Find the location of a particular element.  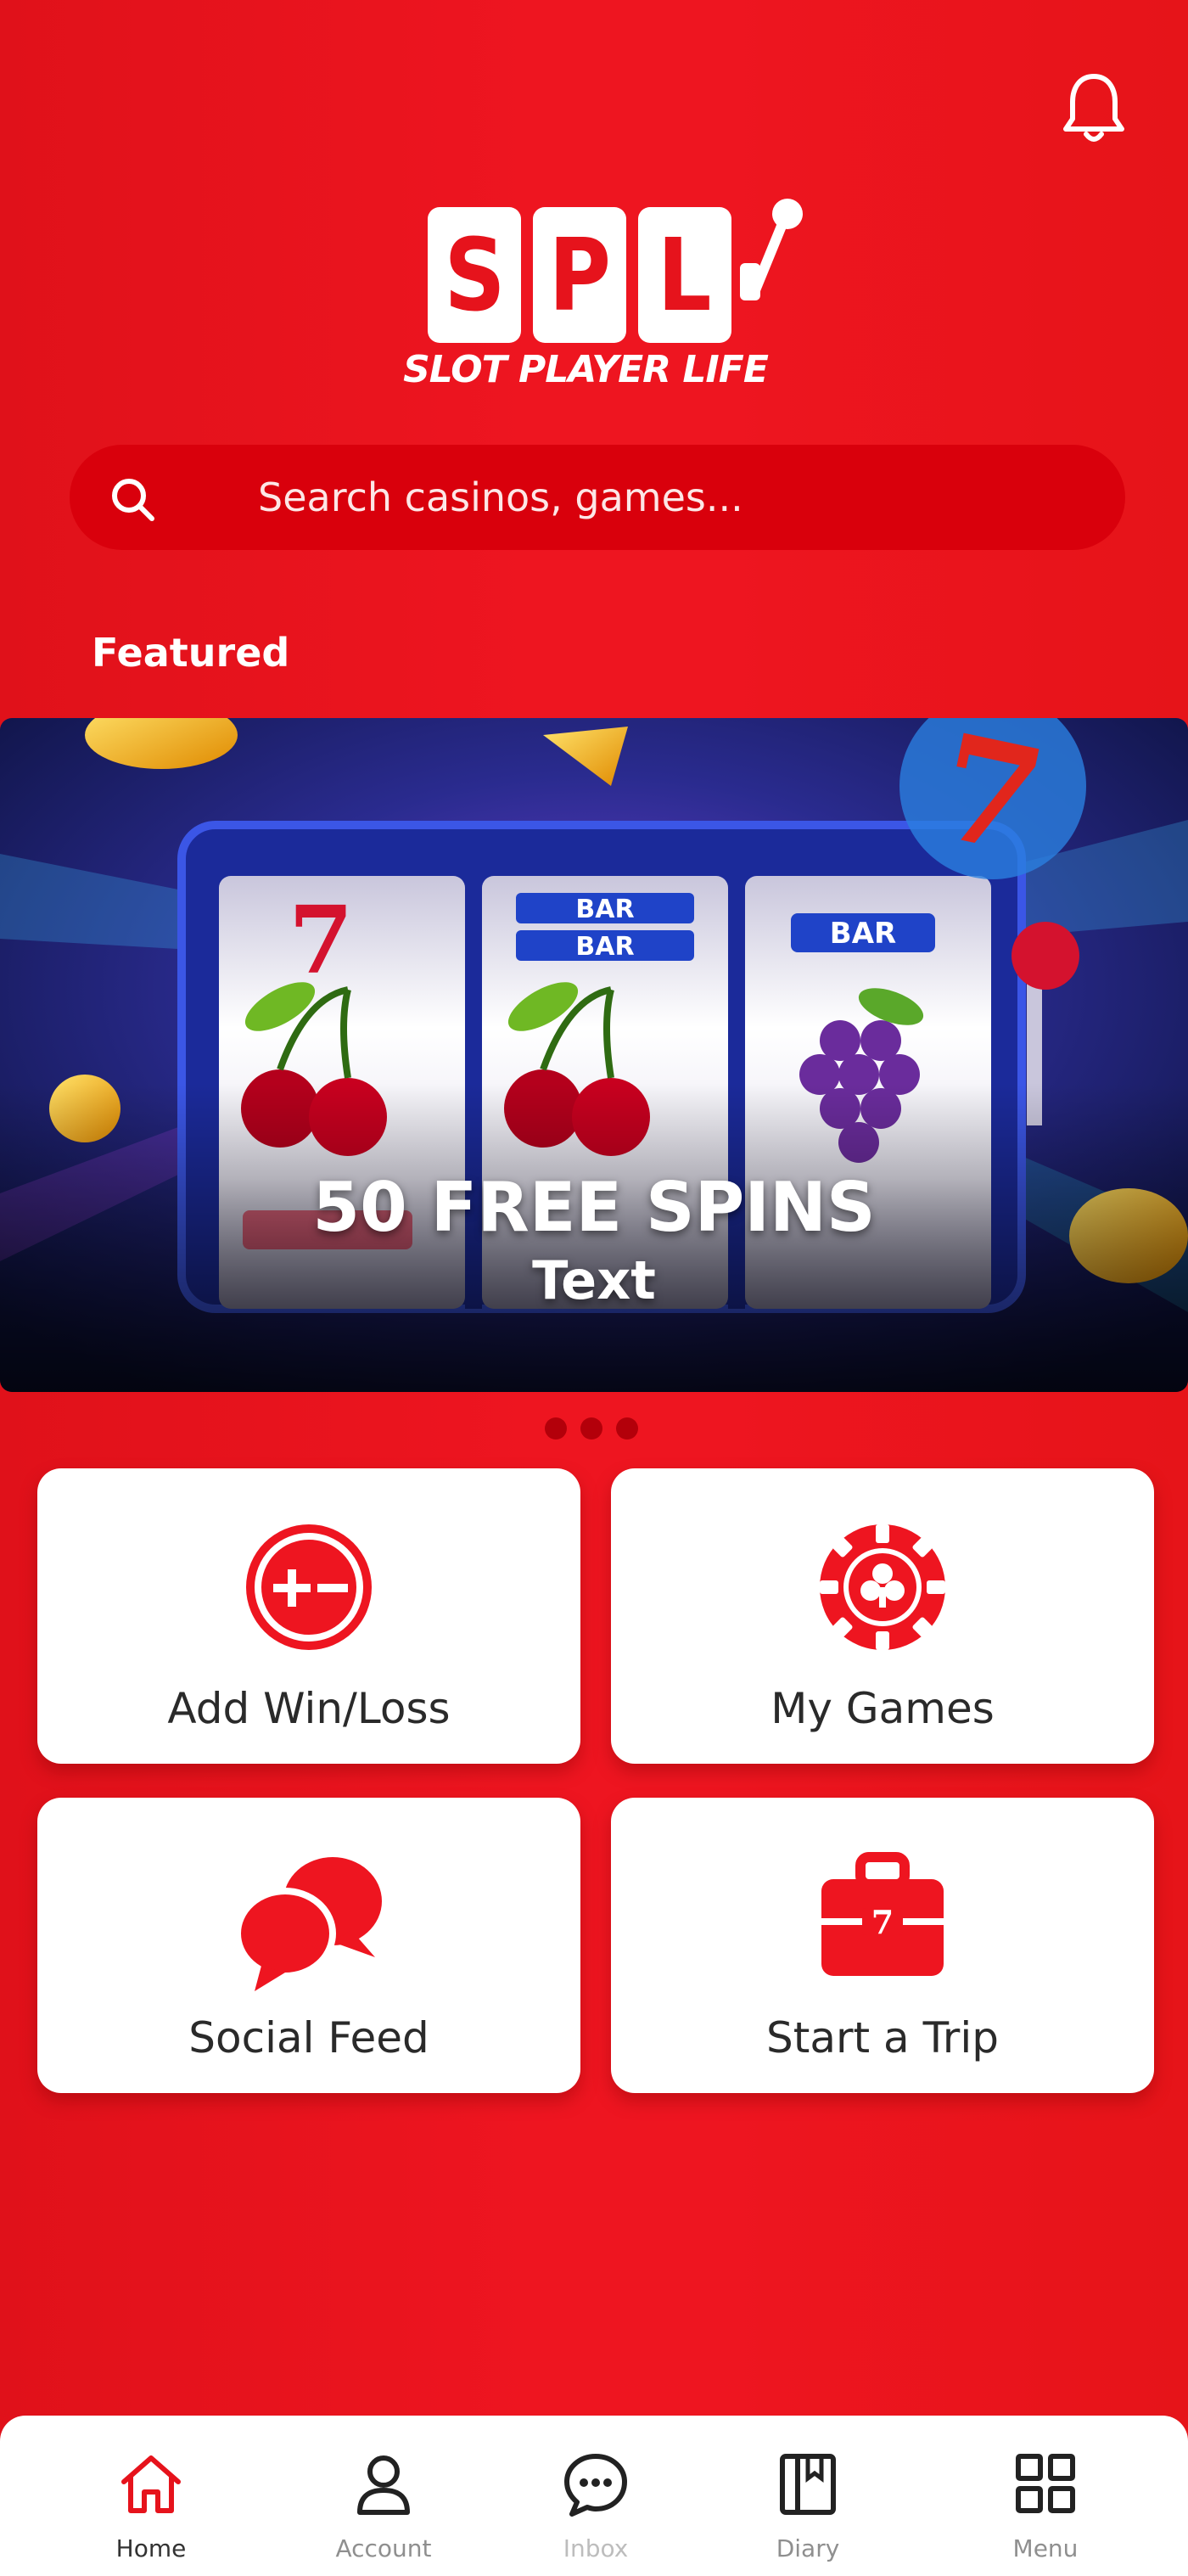

my-games-button: My Games is located at coordinates (882, 1616).